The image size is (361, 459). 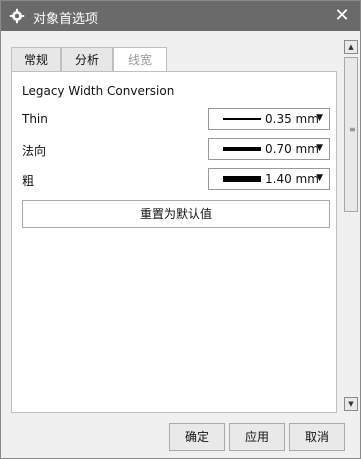 What do you see at coordinates (317, 437) in the screenshot?
I see `cancel-button: 取消` at bounding box center [317, 437].